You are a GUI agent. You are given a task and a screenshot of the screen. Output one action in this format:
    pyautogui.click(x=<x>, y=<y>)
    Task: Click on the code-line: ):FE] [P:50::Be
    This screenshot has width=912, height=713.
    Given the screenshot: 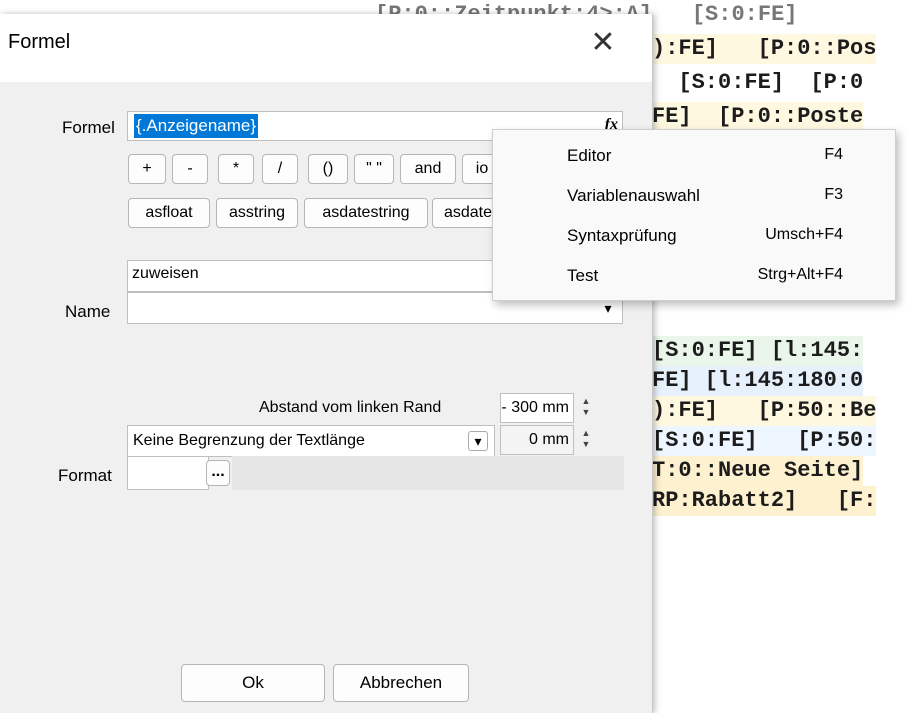 What is the action you would take?
    pyautogui.click(x=764, y=411)
    